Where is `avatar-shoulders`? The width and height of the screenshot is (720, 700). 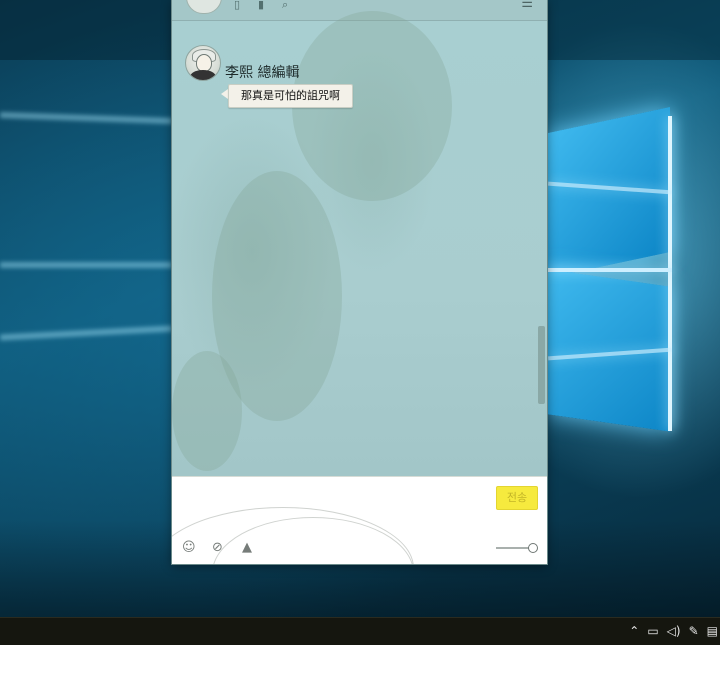
avatar-shoulders is located at coordinates (203, 75).